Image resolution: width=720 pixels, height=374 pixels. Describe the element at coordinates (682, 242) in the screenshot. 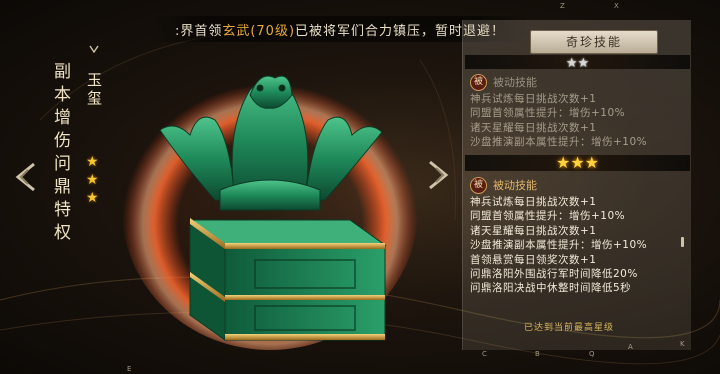

I see `panel-scrollbar` at that location.